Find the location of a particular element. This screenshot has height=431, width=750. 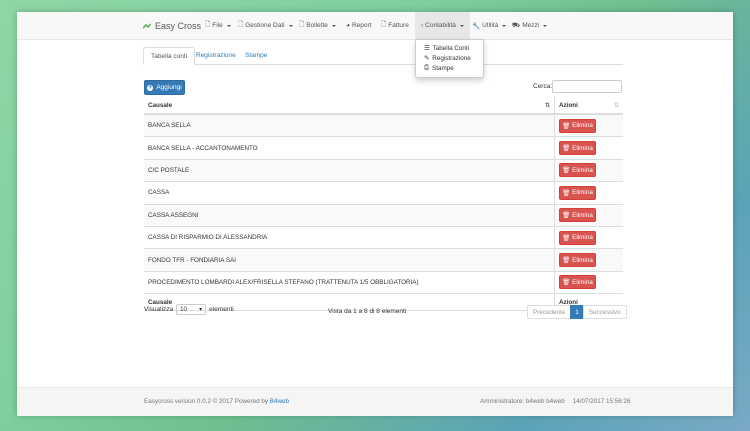

table-row: FONDO TFR - FONDIARIA SAI 🗑 Elimina is located at coordinates (383, 260).